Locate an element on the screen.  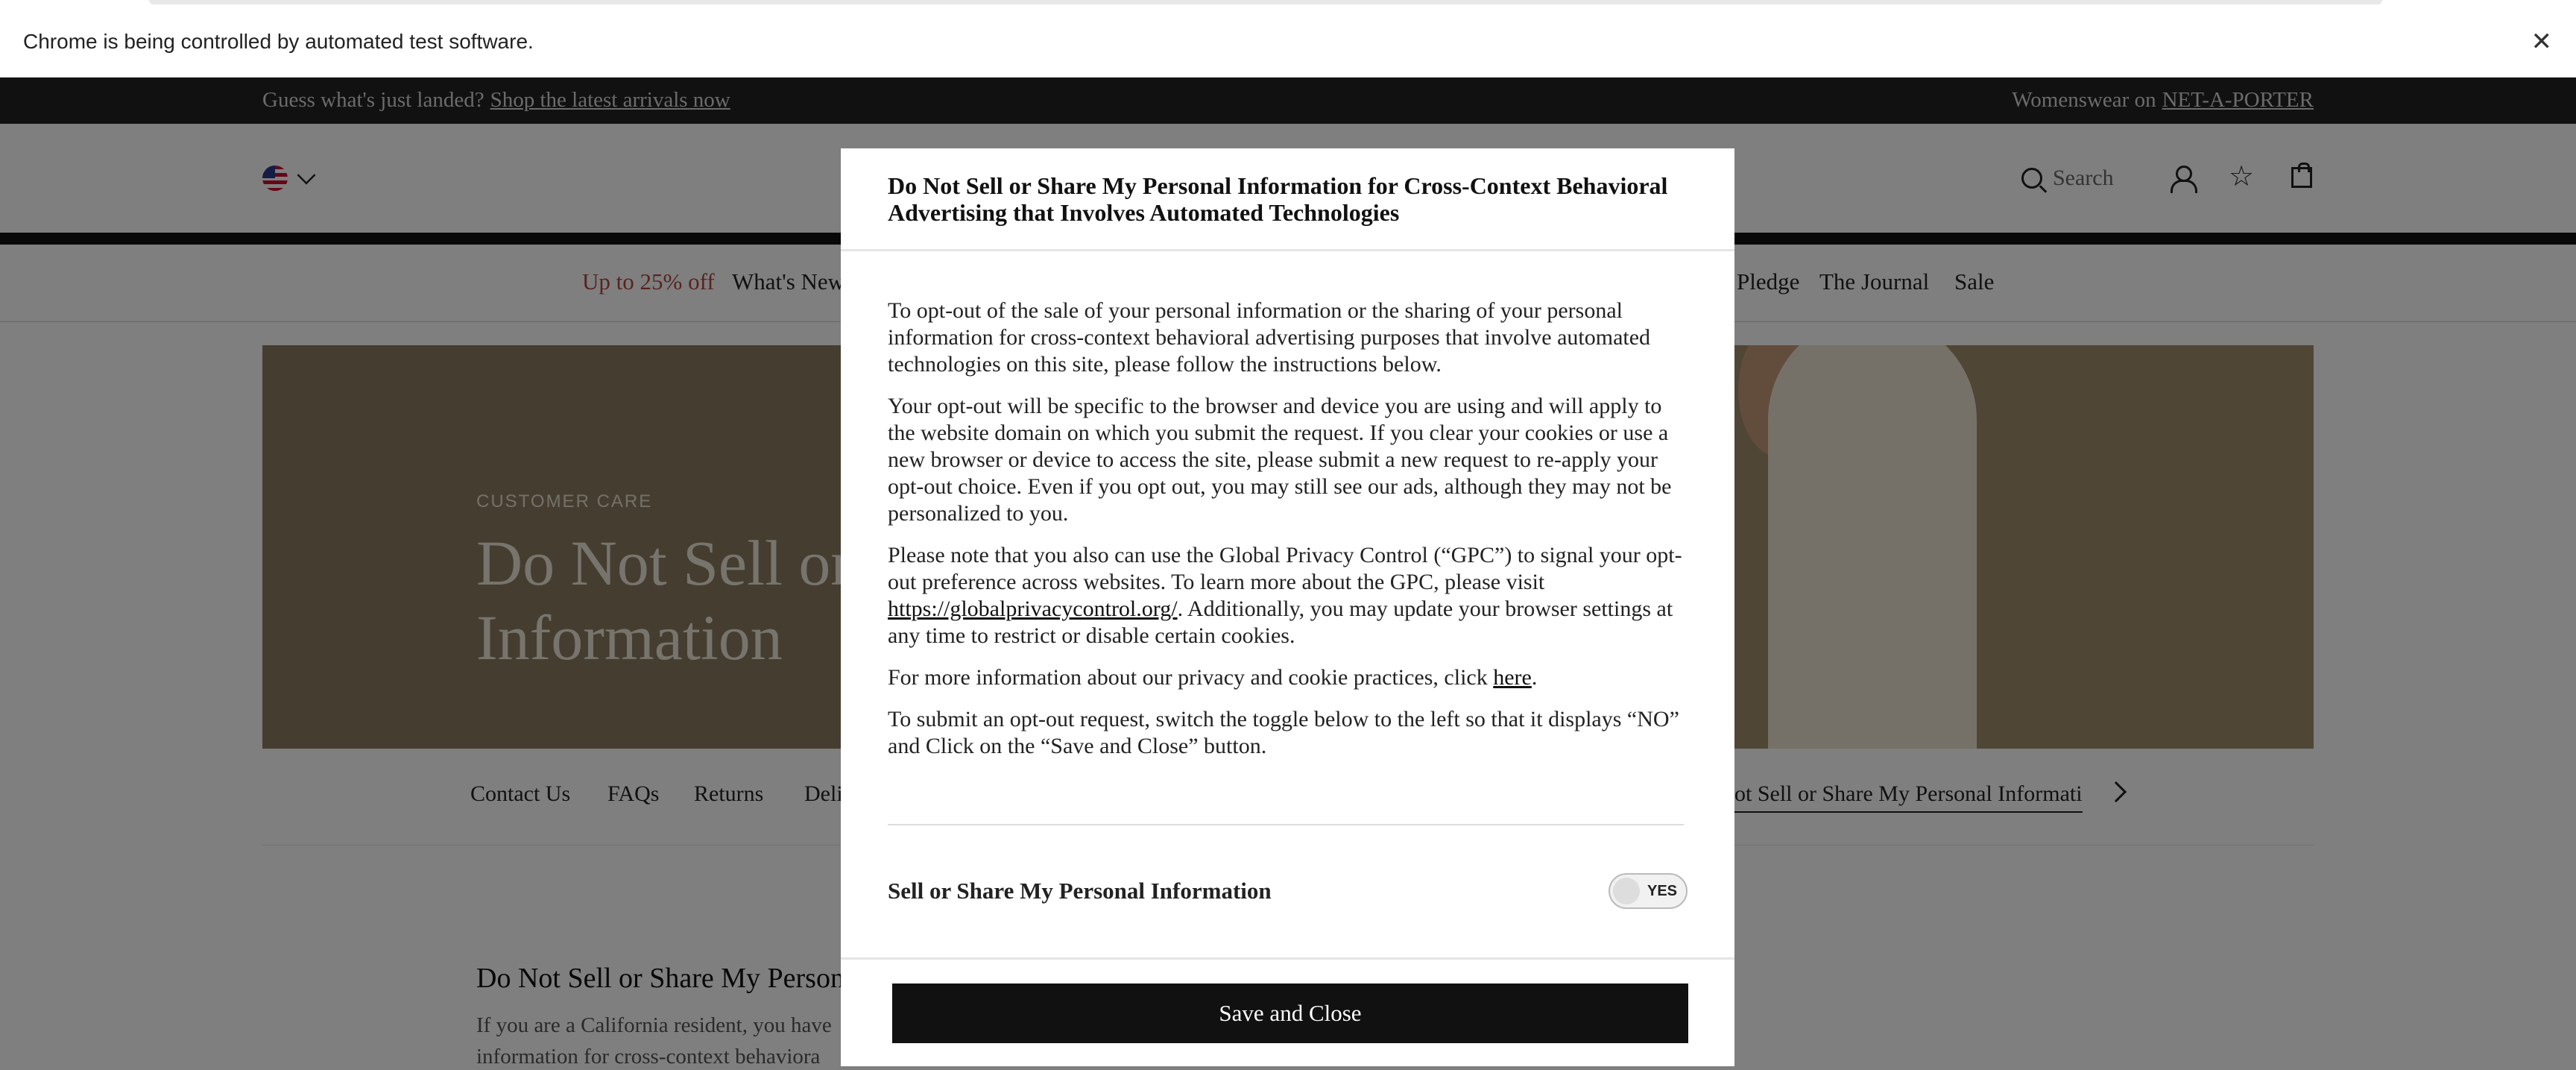
sell-share-label: Sell or Share My Personal Information is located at coordinates (1080, 891).